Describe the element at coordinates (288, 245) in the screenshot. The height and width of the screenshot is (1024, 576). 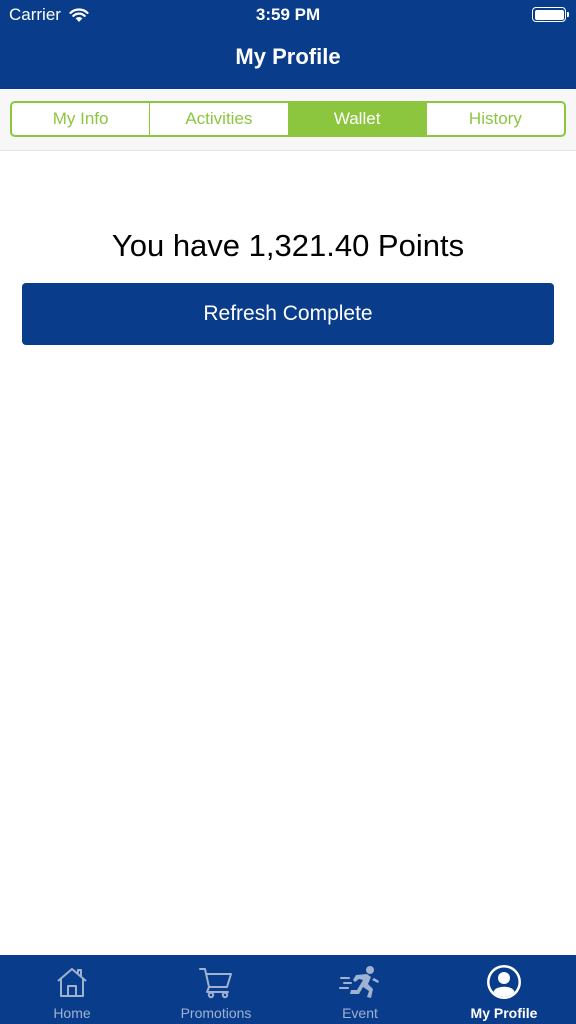
I see `points-balance: You have 1,321.40 Points` at that location.